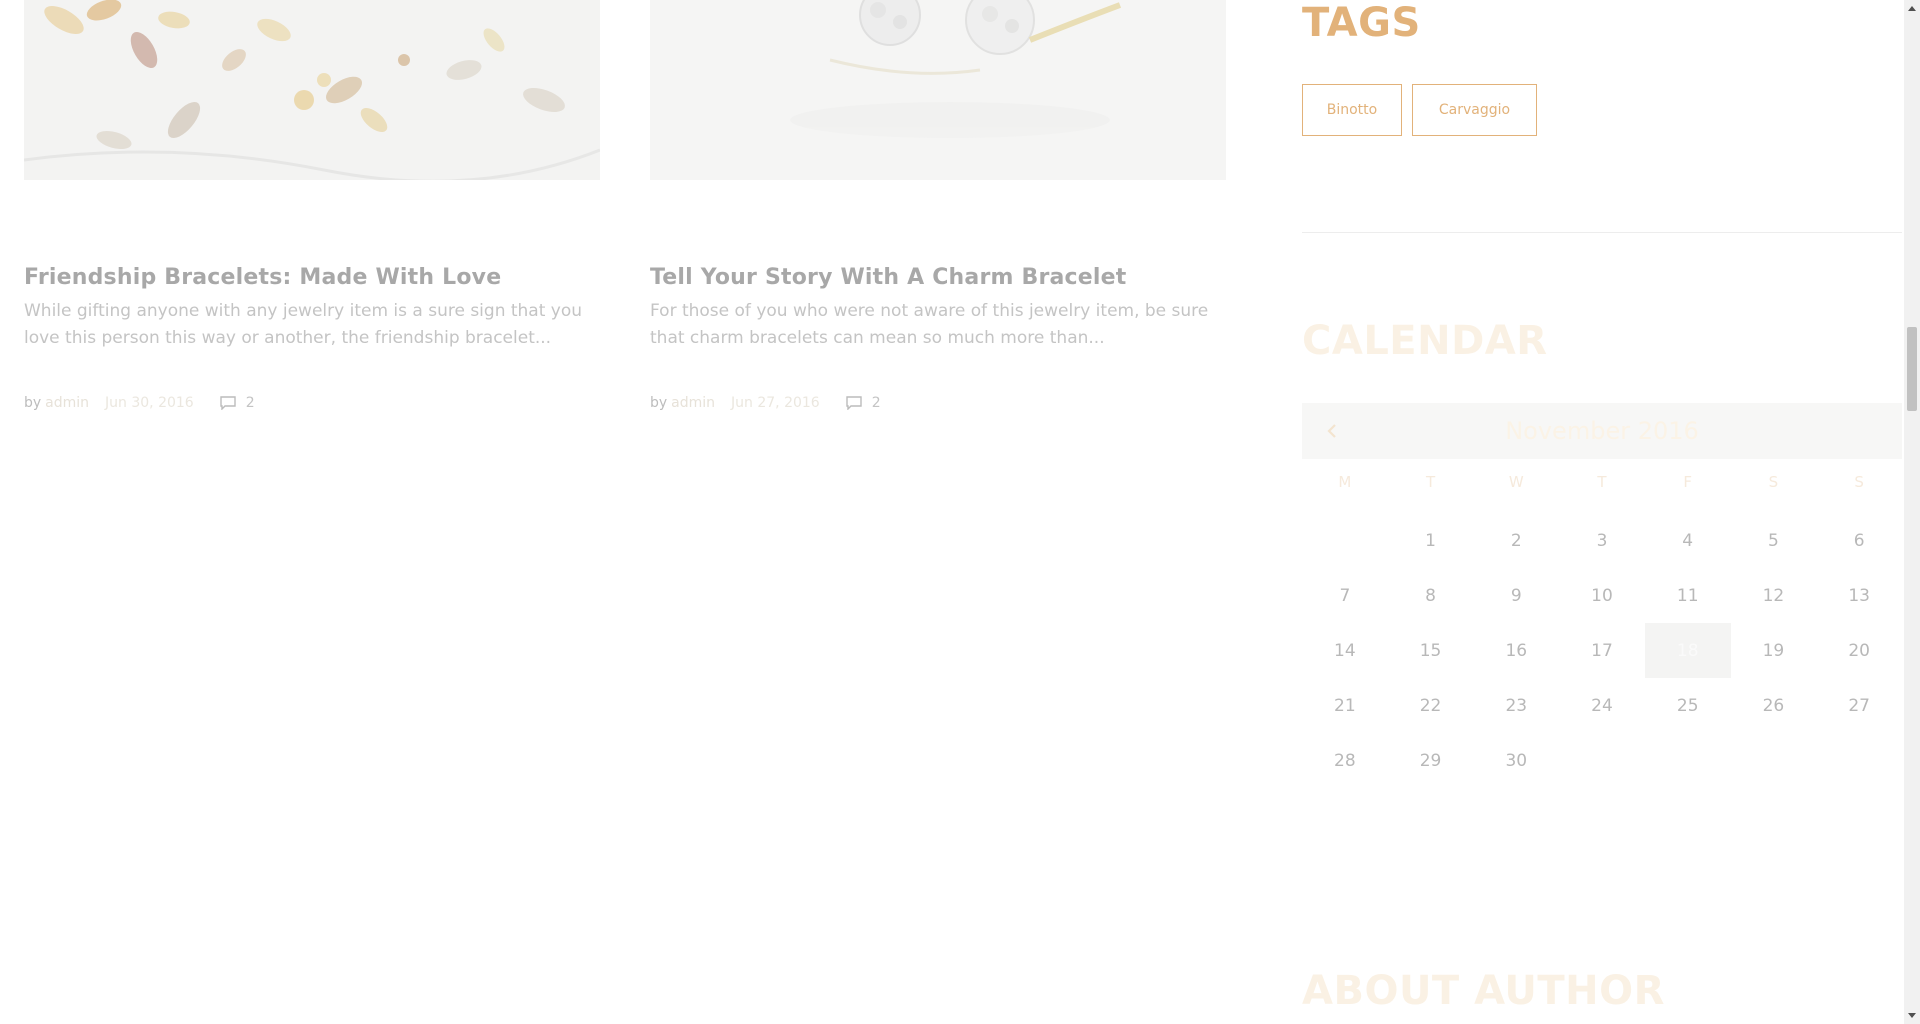  I want to click on post-thumbnail-silver-charm-jewelry, so click(938, 90).